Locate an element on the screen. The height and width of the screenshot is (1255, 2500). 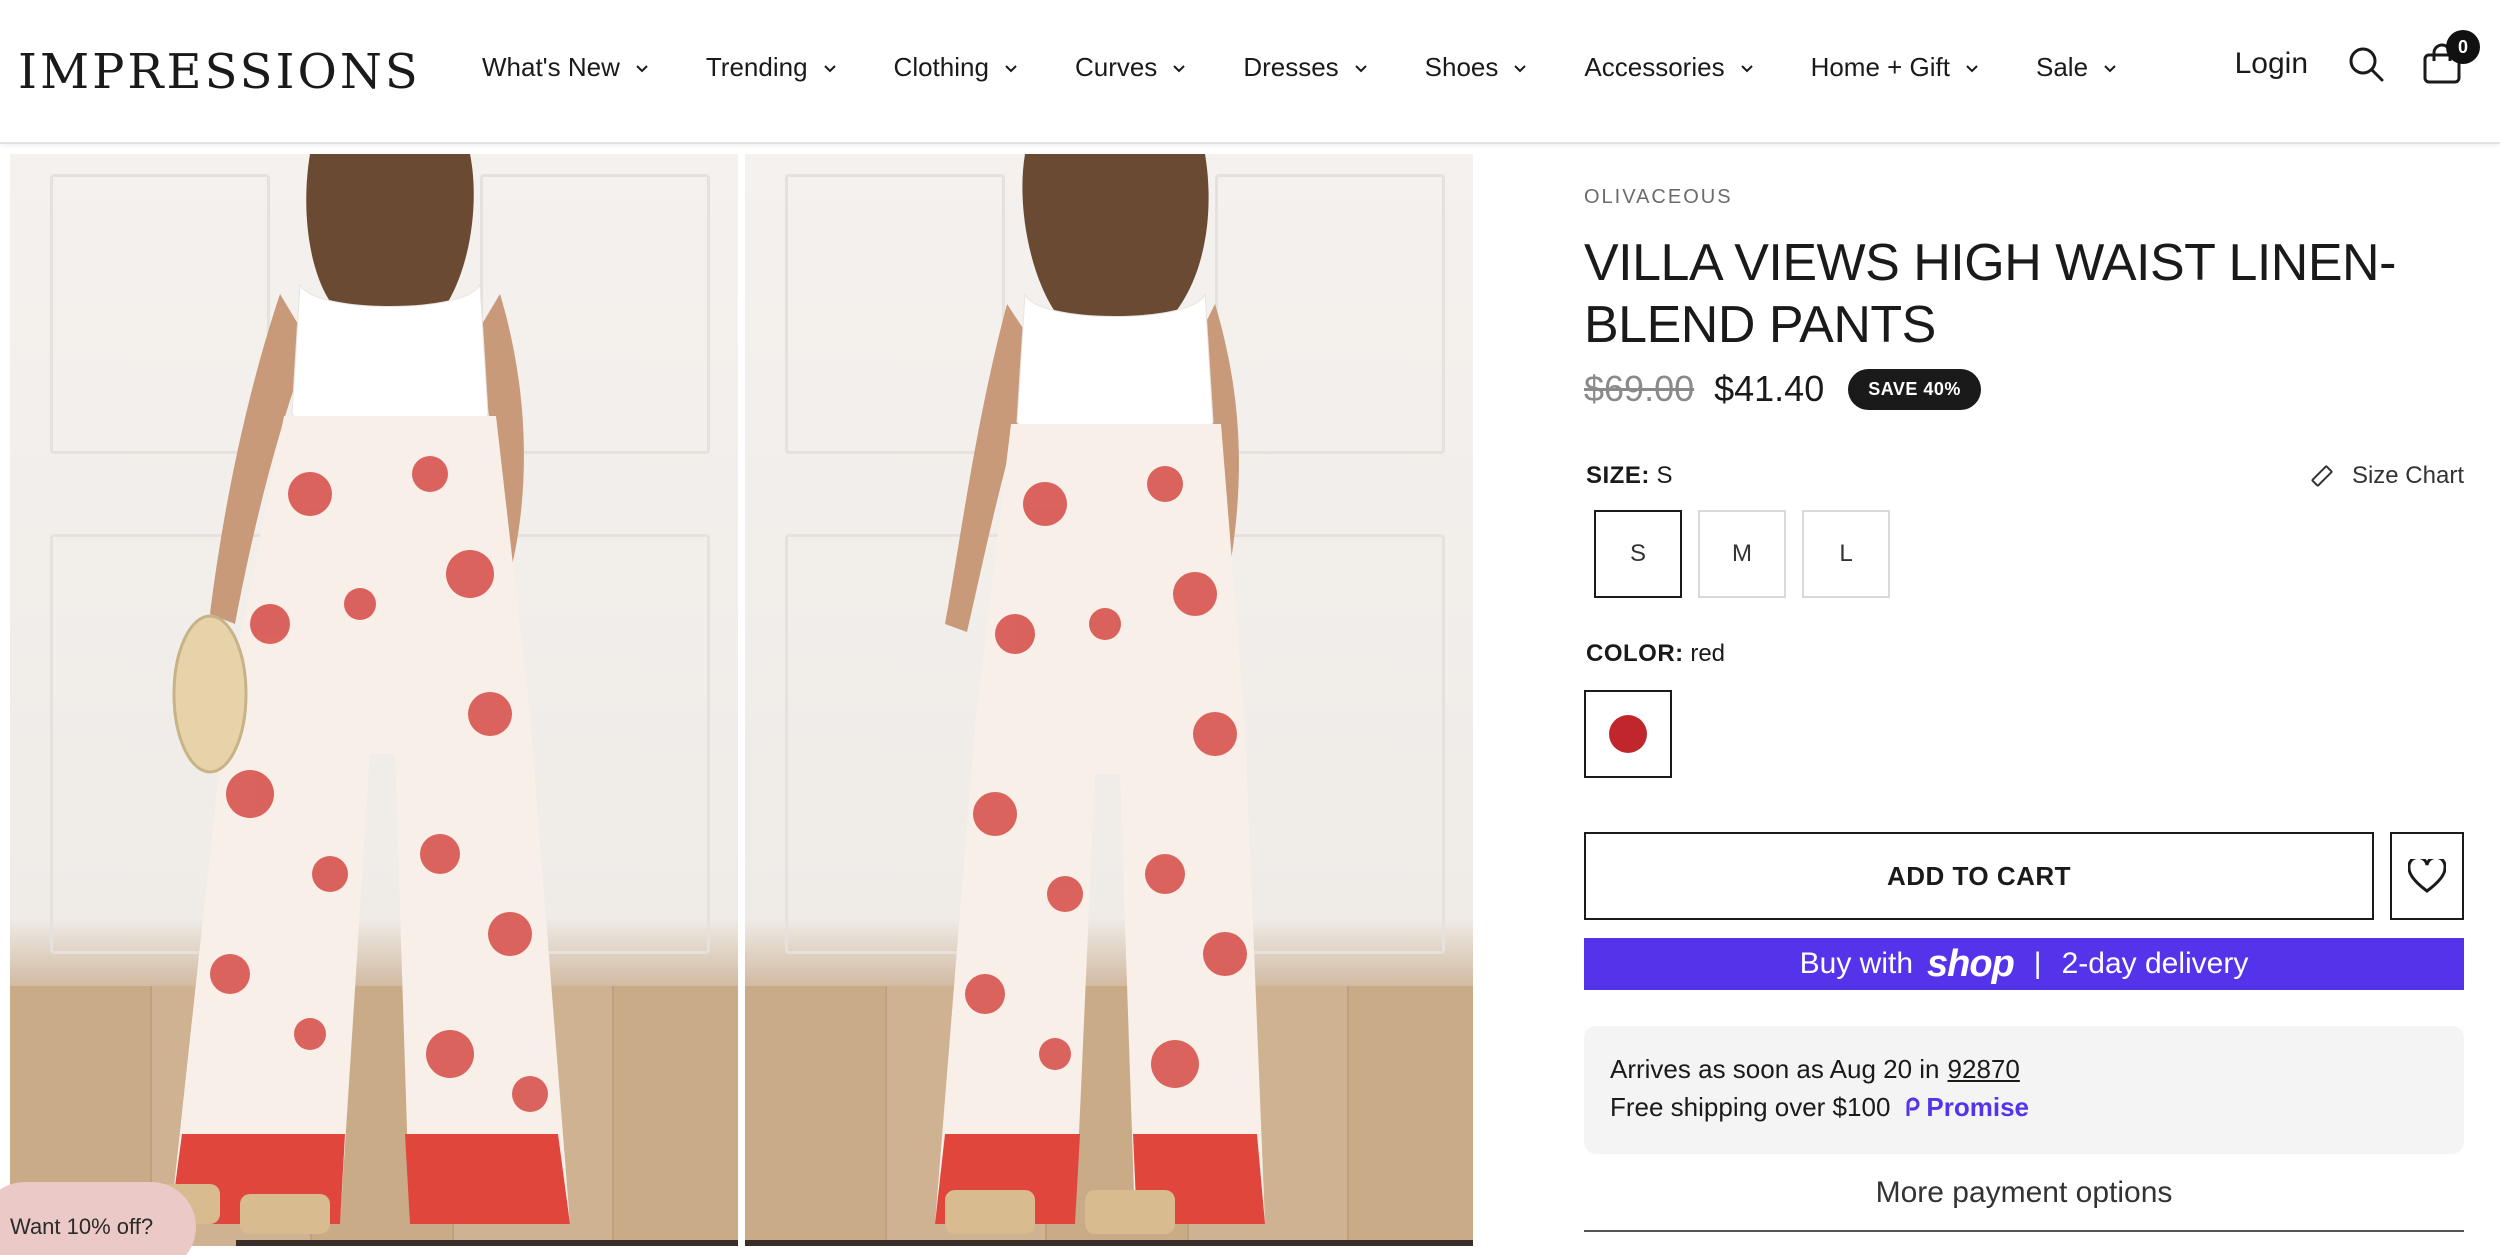
nav-item-accessories: Accessories is located at coordinates (1669, 67).